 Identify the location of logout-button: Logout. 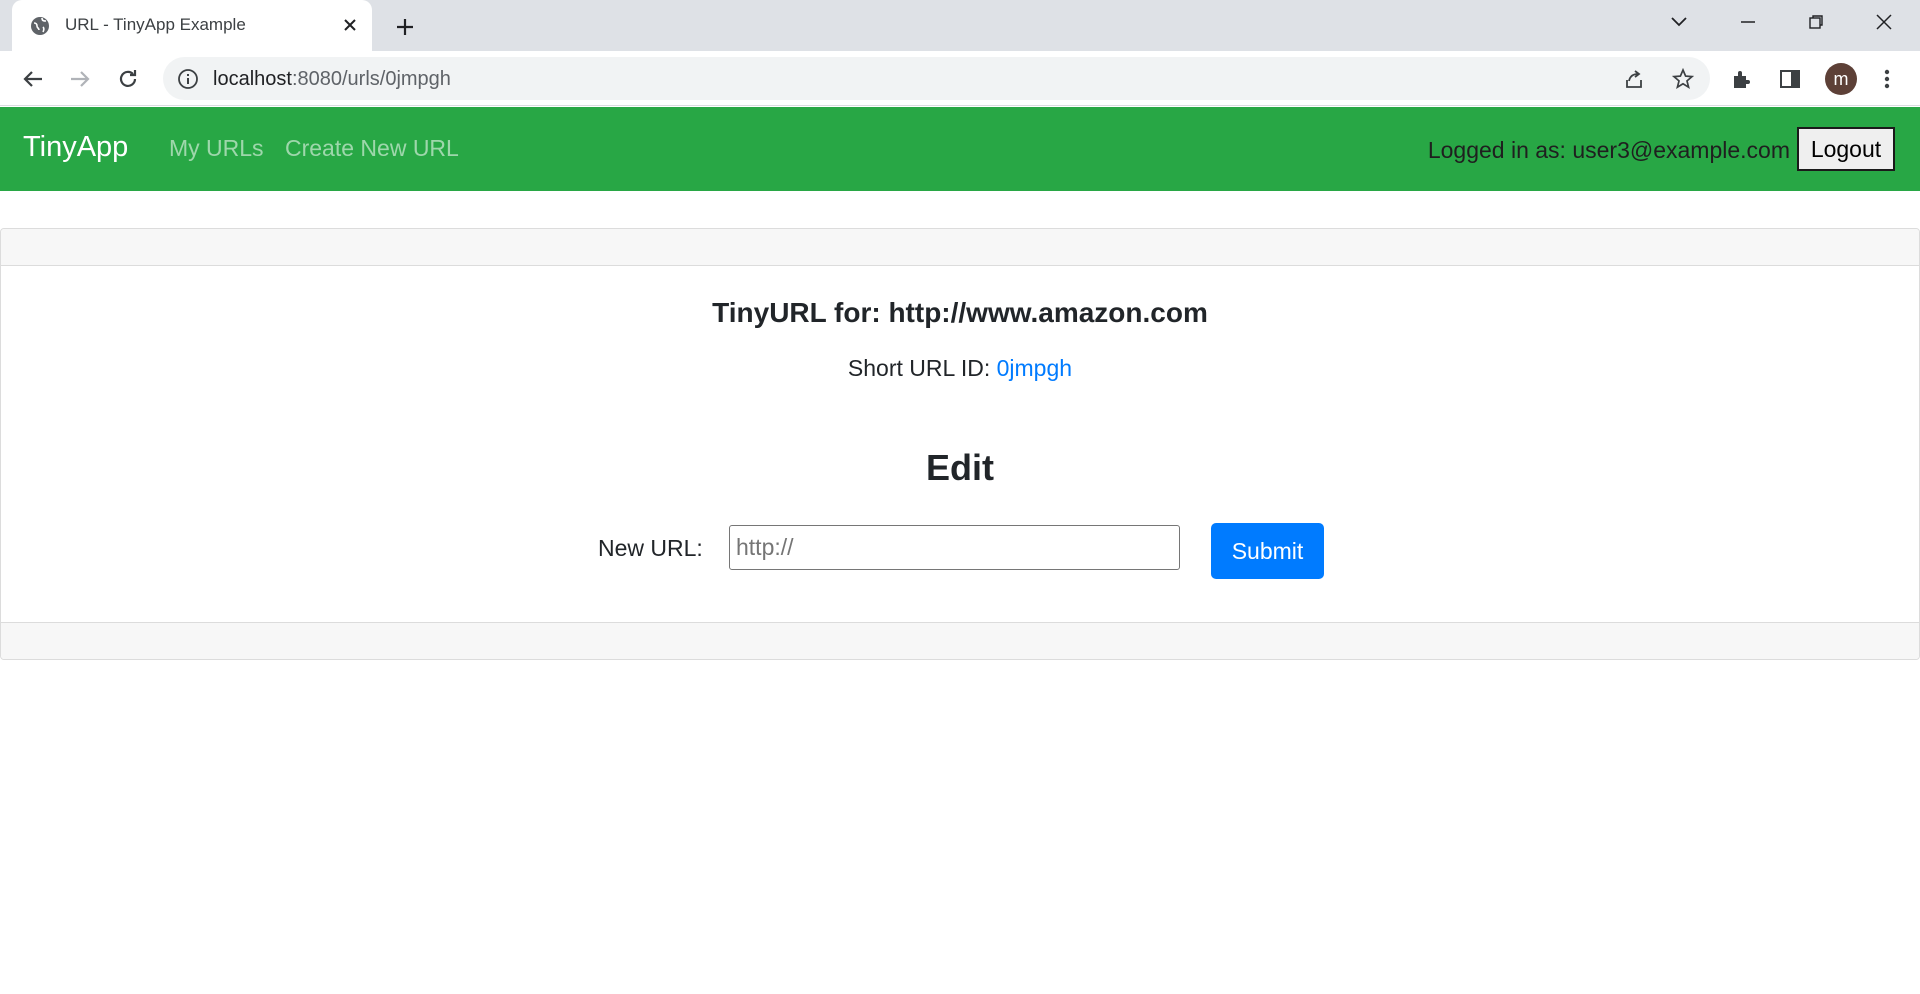
(1846, 149).